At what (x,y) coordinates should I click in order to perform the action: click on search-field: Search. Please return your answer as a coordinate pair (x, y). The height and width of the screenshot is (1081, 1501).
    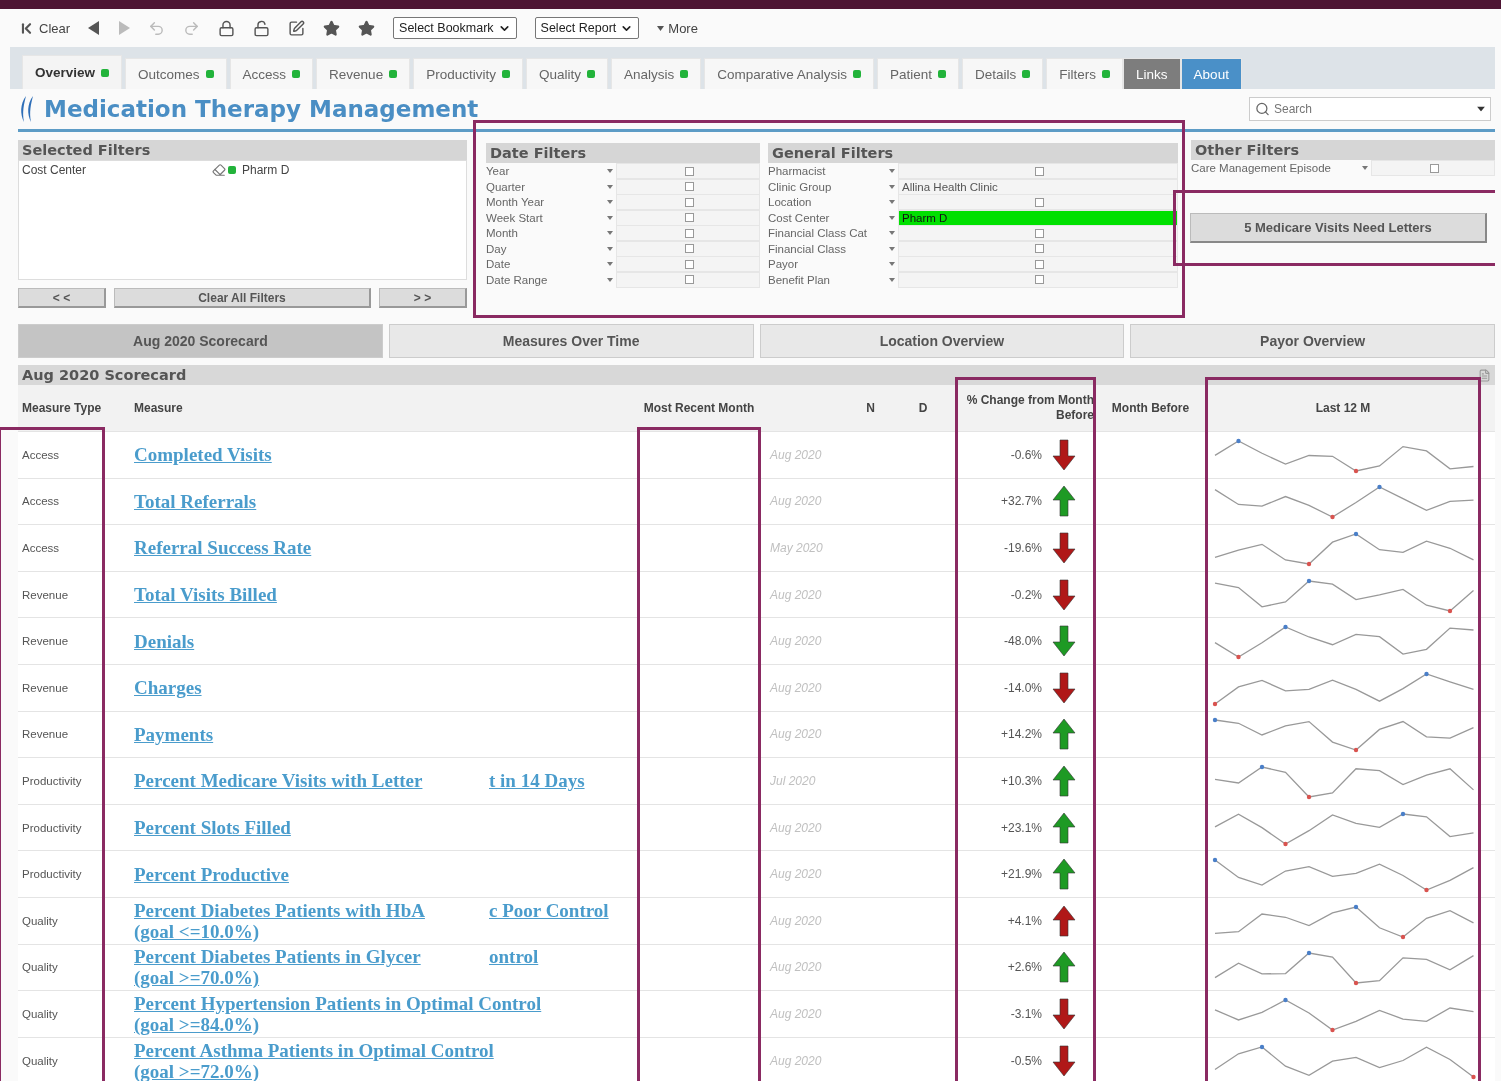
    Looking at the image, I should click on (1370, 109).